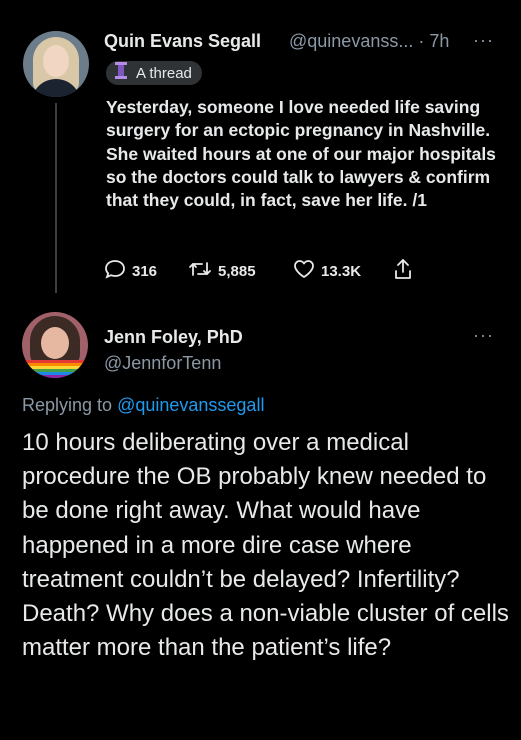  Describe the element at coordinates (55, 369) in the screenshot. I see `avatar-rainbow-banner` at that location.